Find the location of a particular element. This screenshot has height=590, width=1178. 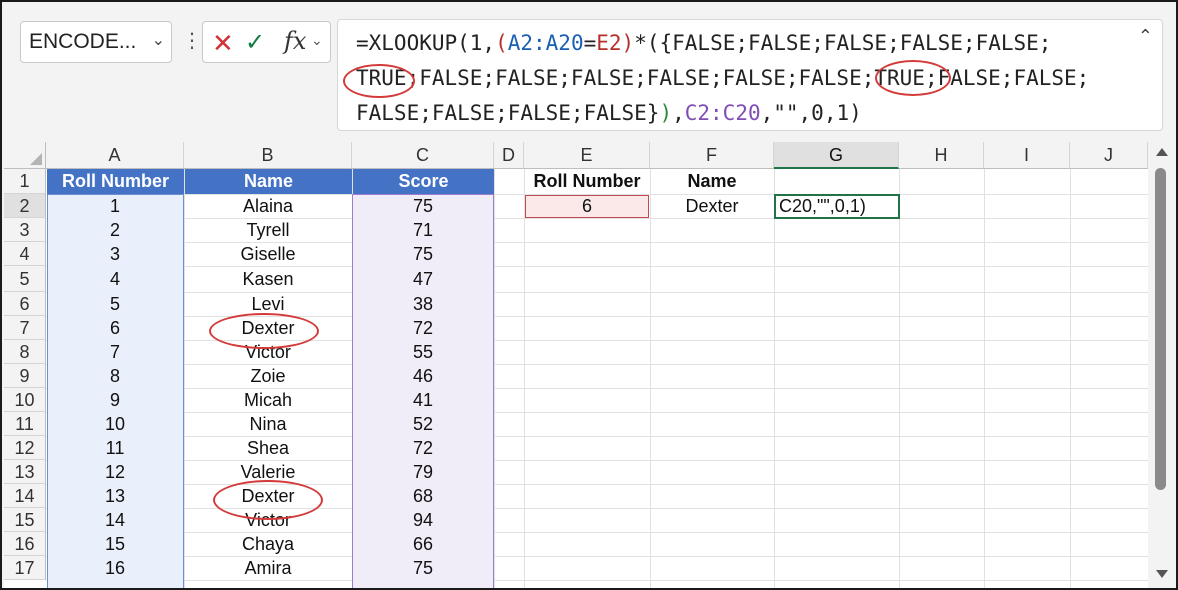

table-cell: 10 is located at coordinates (115, 424).